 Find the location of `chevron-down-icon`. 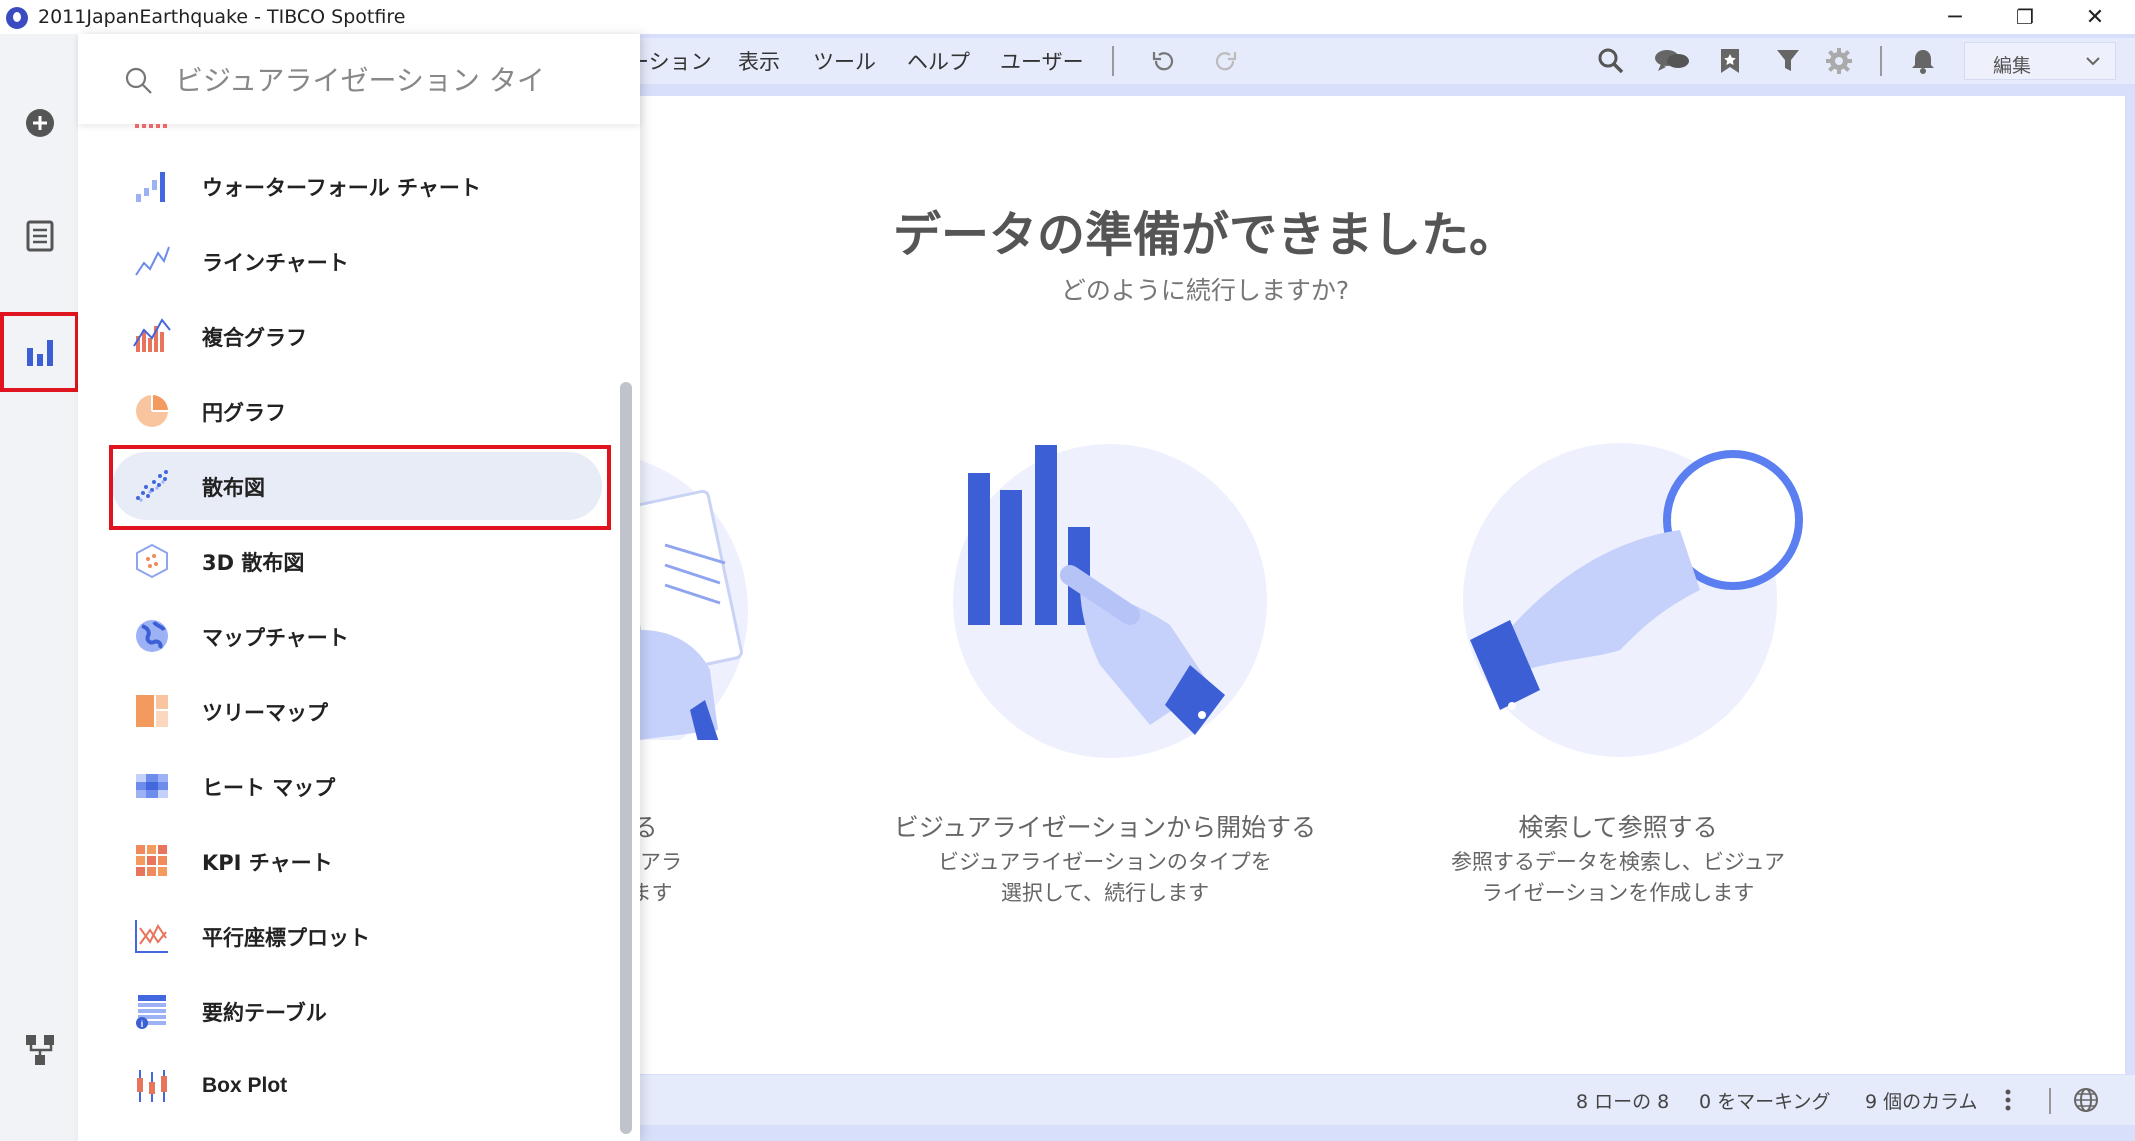

chevron-down-icon is located at coordinates (2093, 61).